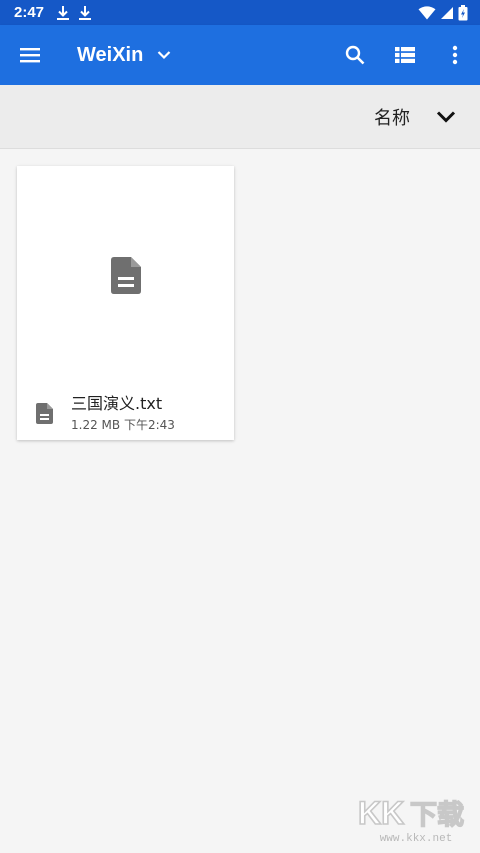 Image resolution: width=480 pixels, height=853 pixels. I want to click on file-card-footer: 三国演义.txt 1.22 MB 下午2:43, so click(125, 413).